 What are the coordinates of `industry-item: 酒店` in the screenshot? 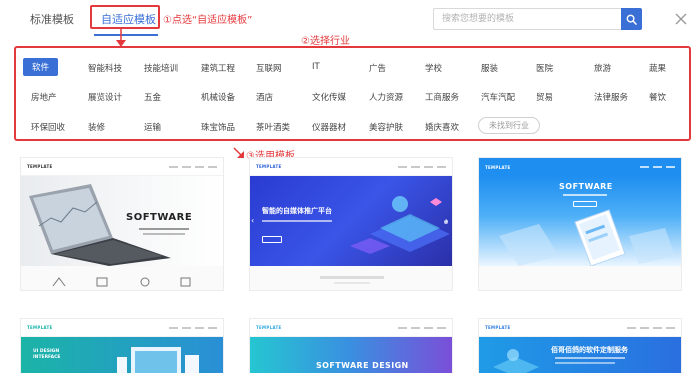 It's located at (264, 97).